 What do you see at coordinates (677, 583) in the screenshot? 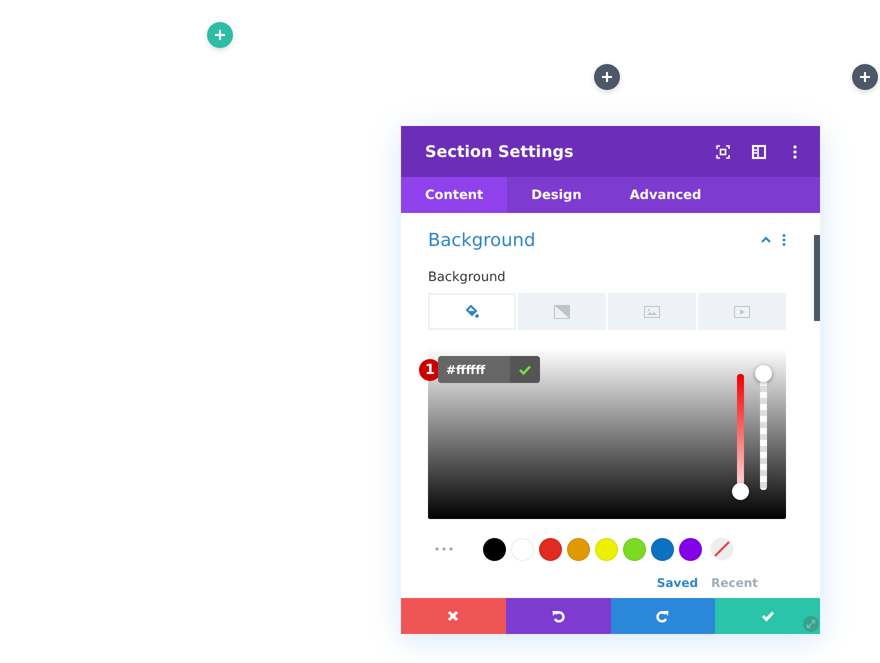
I see `palette-tab: Saved` at bounding box center [677, 583].